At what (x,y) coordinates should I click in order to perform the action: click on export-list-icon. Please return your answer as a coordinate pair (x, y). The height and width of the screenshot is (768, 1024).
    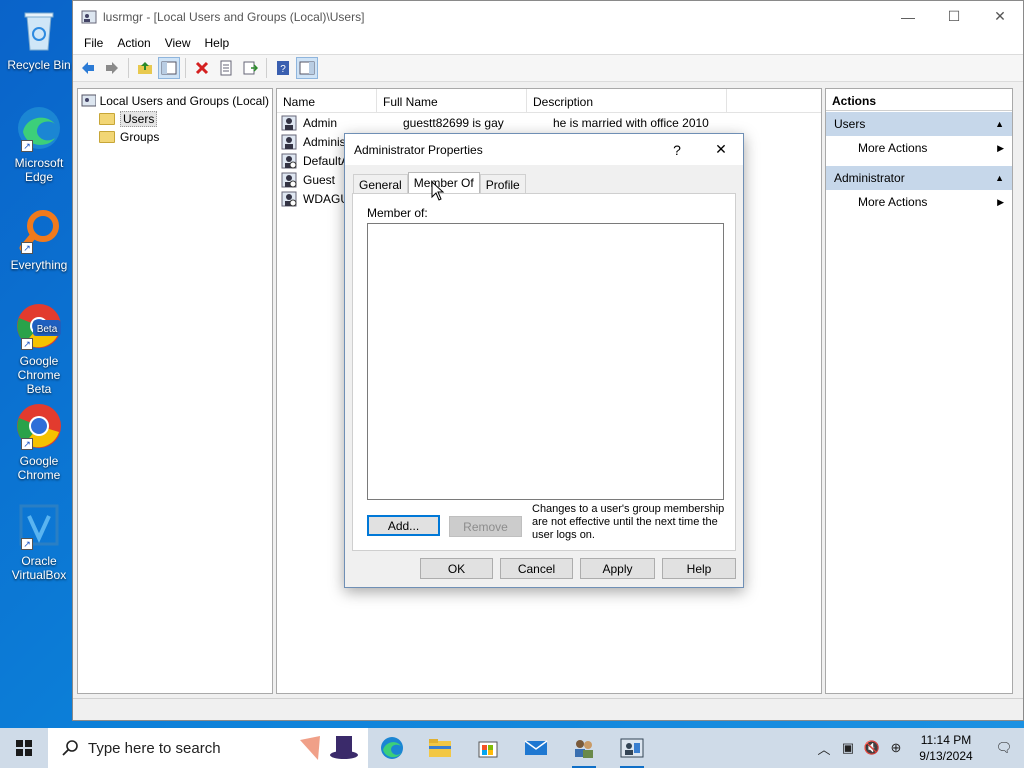
    Looking at the image, I should click on (250, 68).